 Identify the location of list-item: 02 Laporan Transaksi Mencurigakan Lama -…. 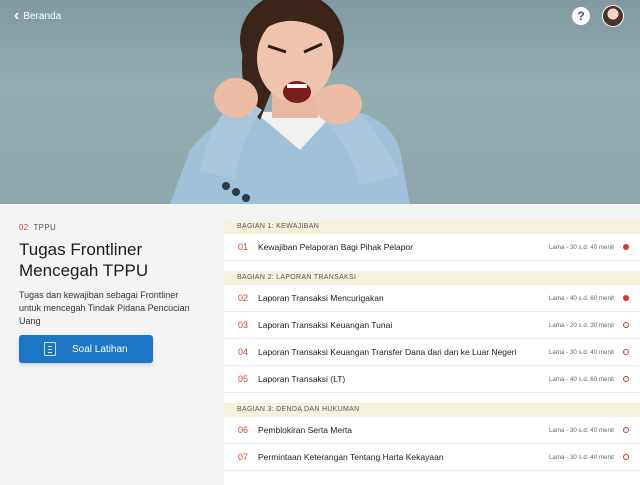
(432, 298).